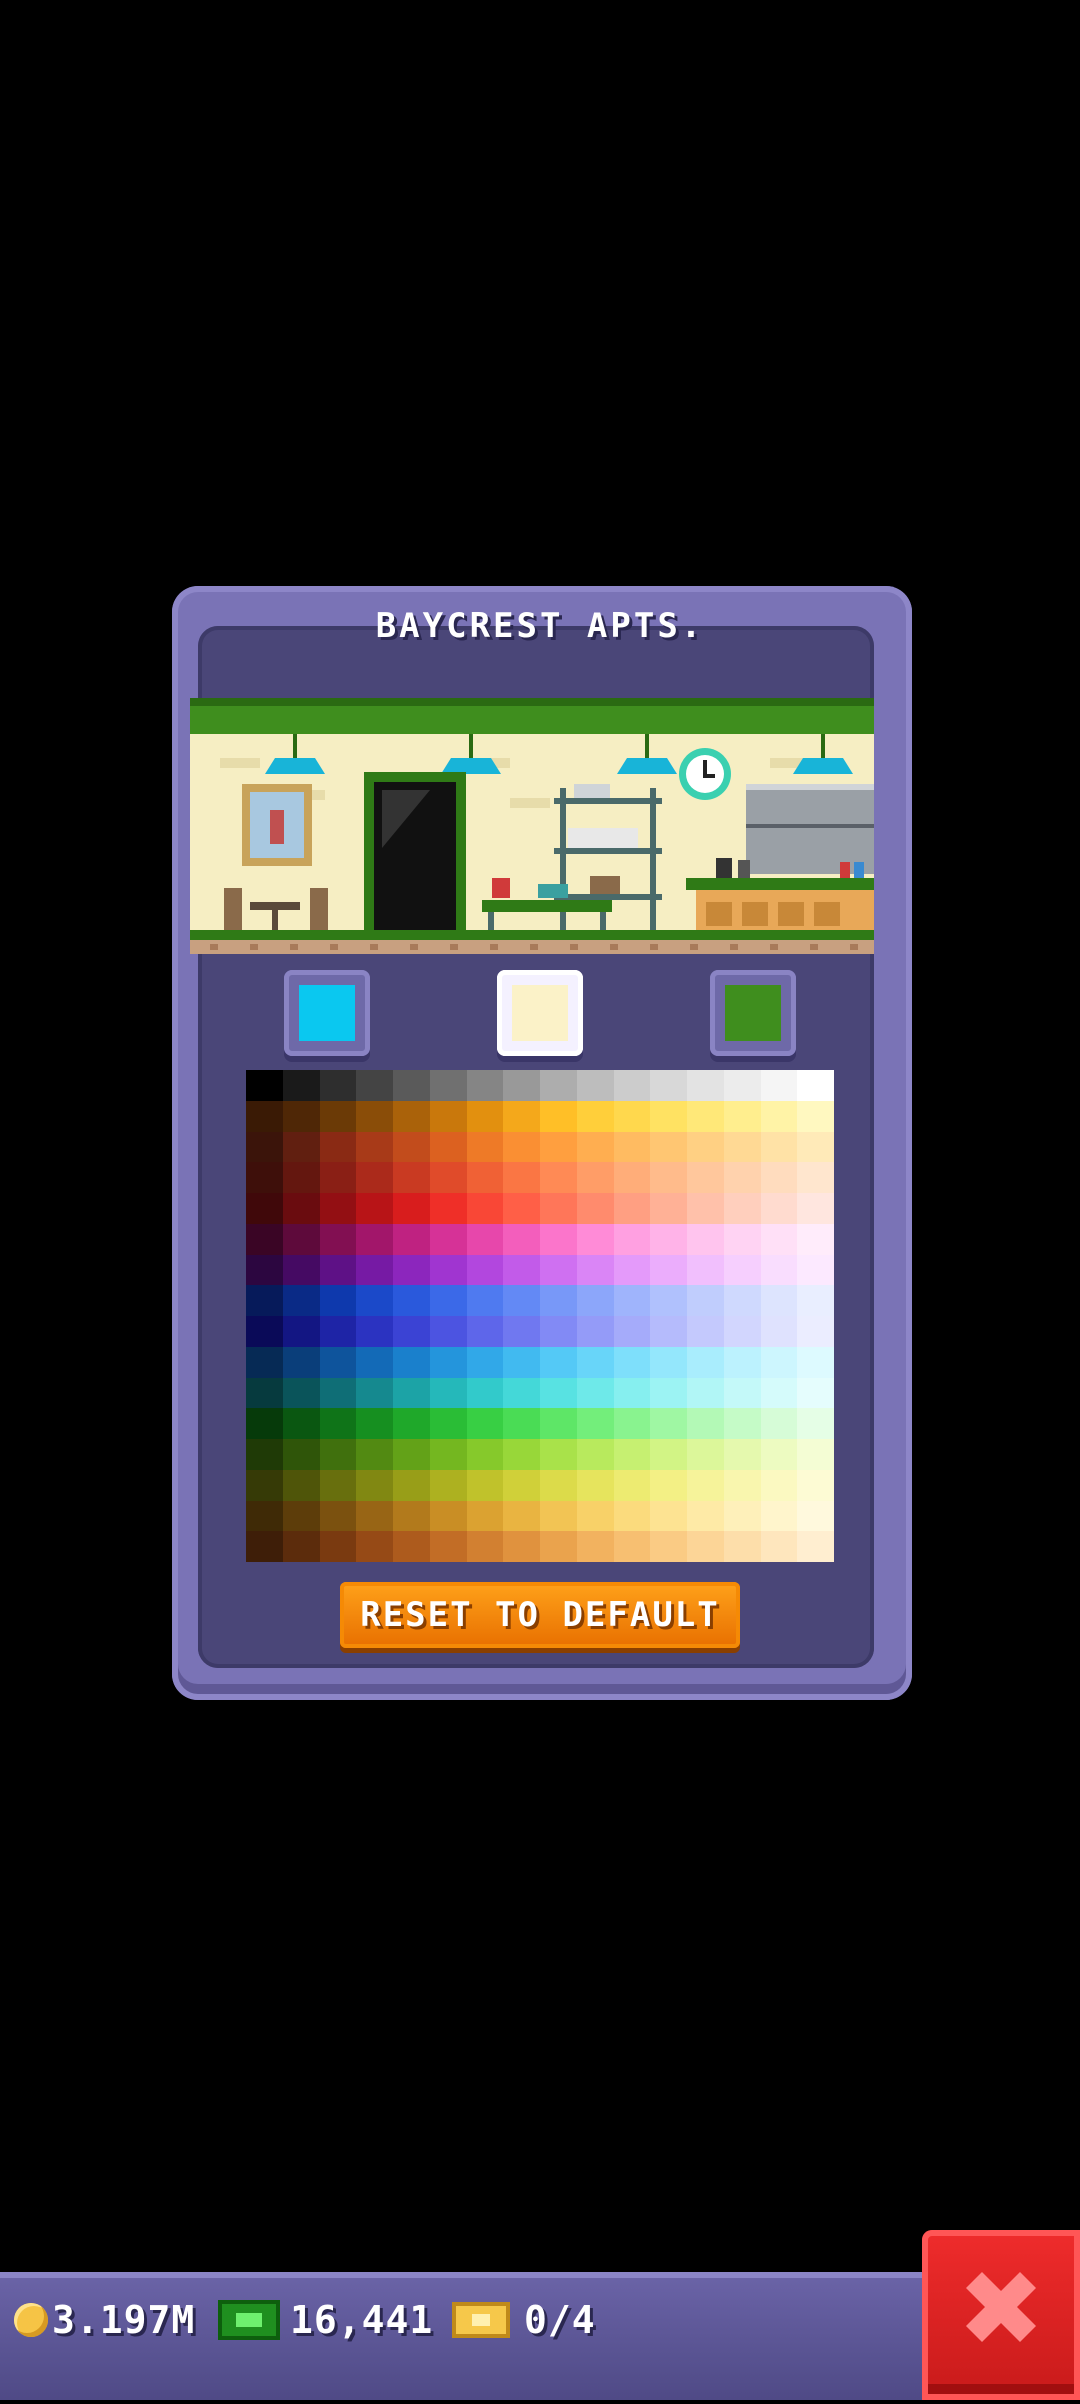 The image size is (1080, 2404). Describe the element at coordinates (1001, 2315) in the screenshot. I see `close-button` at that location.